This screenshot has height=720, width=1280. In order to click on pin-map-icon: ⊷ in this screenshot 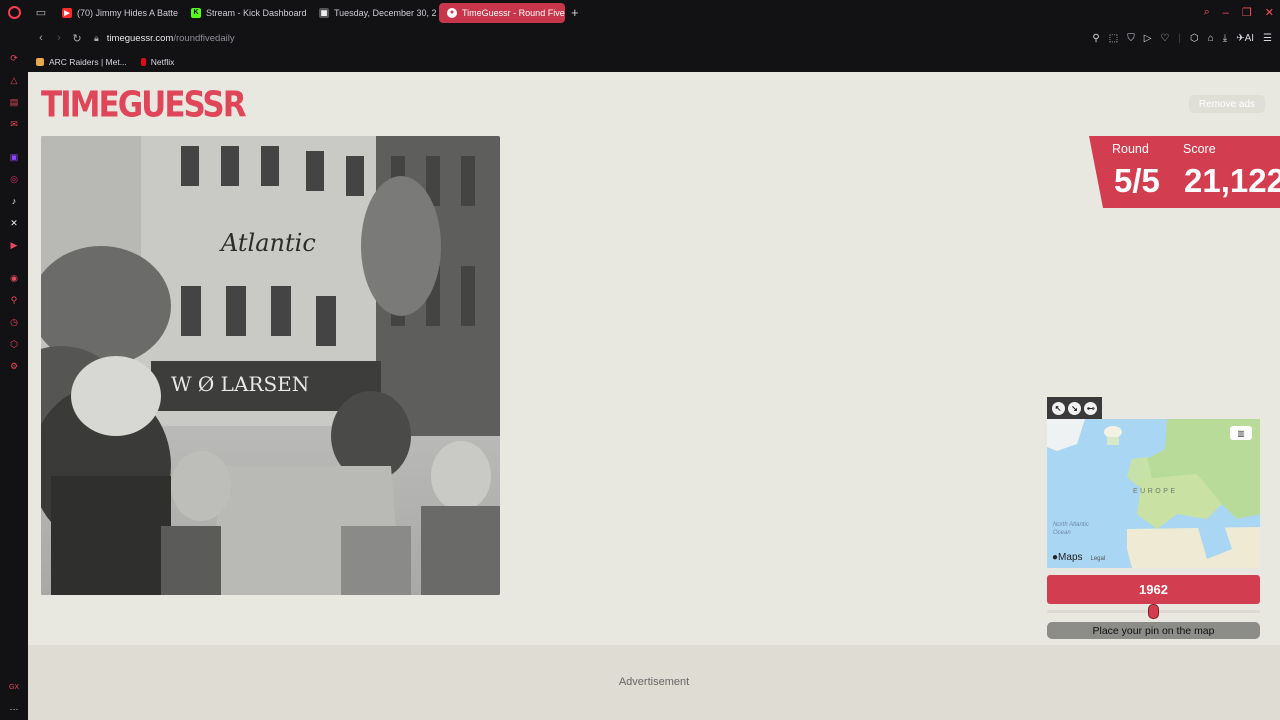, I will do `click(1091, 408)`.